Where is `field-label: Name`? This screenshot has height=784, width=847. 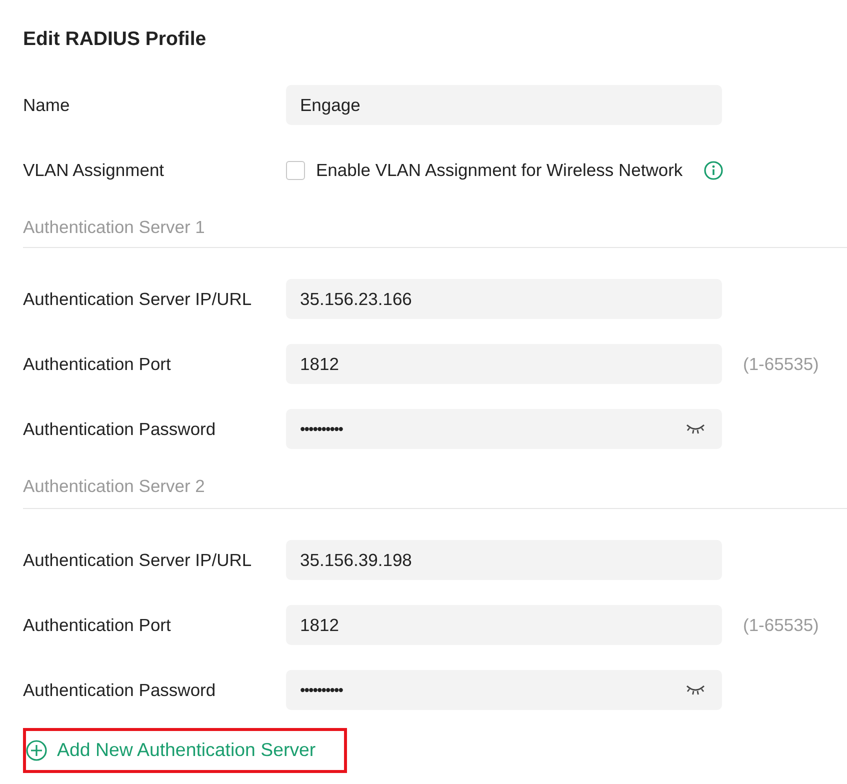
field-label: Name is located at coordinates (46, 105).